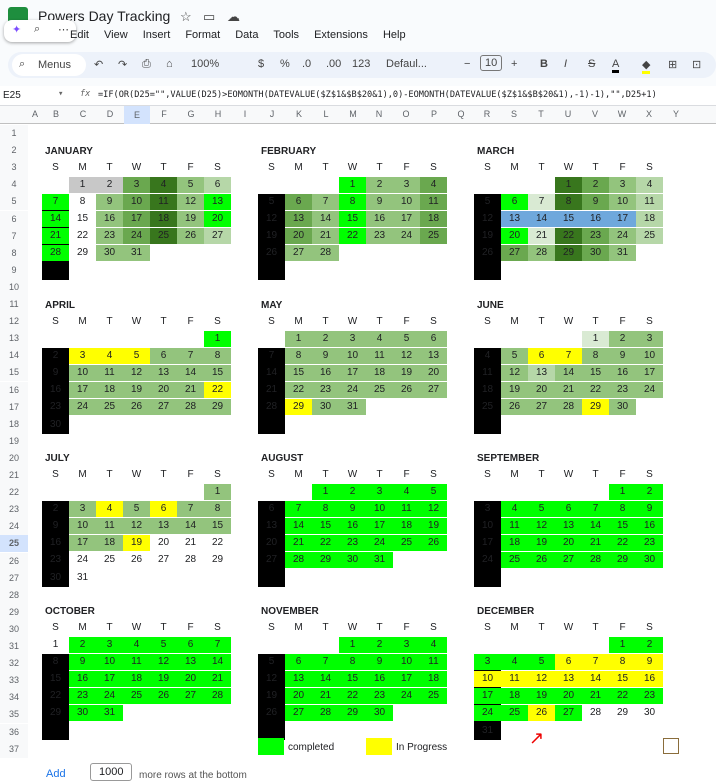 The width and height of the screenshot is (716, 781). What do you see at coordinates (14, 561) in the screenshot?
I see `row-header: 26` at bounding box center [14, 561].